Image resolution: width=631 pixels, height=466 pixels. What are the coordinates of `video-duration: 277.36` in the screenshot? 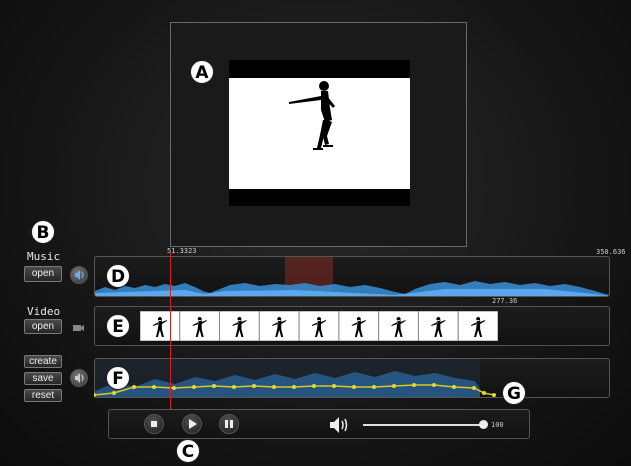 It's located at (505, 301).